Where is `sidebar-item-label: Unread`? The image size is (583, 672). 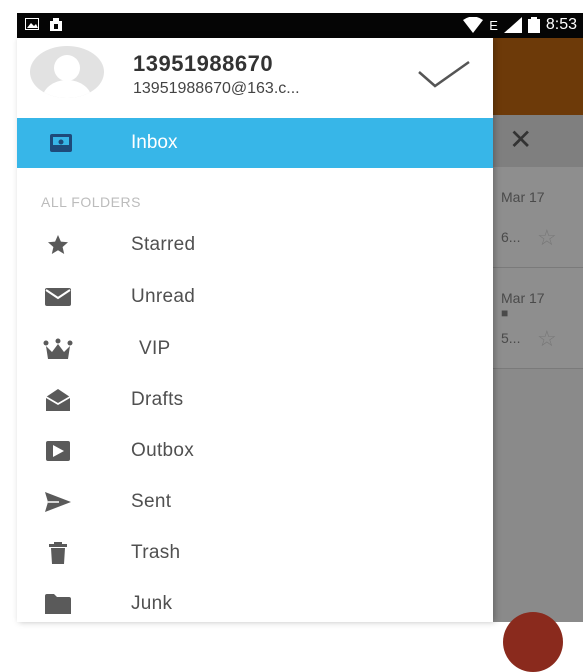 sidebar-item-label: Unread is located at coordinates (163, 296).